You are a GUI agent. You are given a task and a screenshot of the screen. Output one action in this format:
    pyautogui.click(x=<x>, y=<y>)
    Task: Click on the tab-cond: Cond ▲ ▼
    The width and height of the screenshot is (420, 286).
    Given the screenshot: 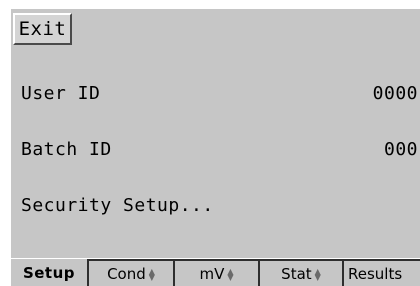 What is the action you would take?
    pyautogui.click(x=130, y=272)
    